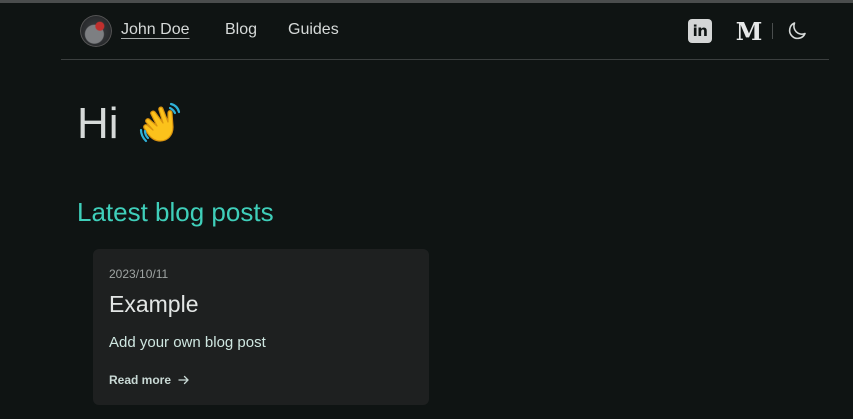  I want to click on greeting-text: Hi, so click(98, 123).